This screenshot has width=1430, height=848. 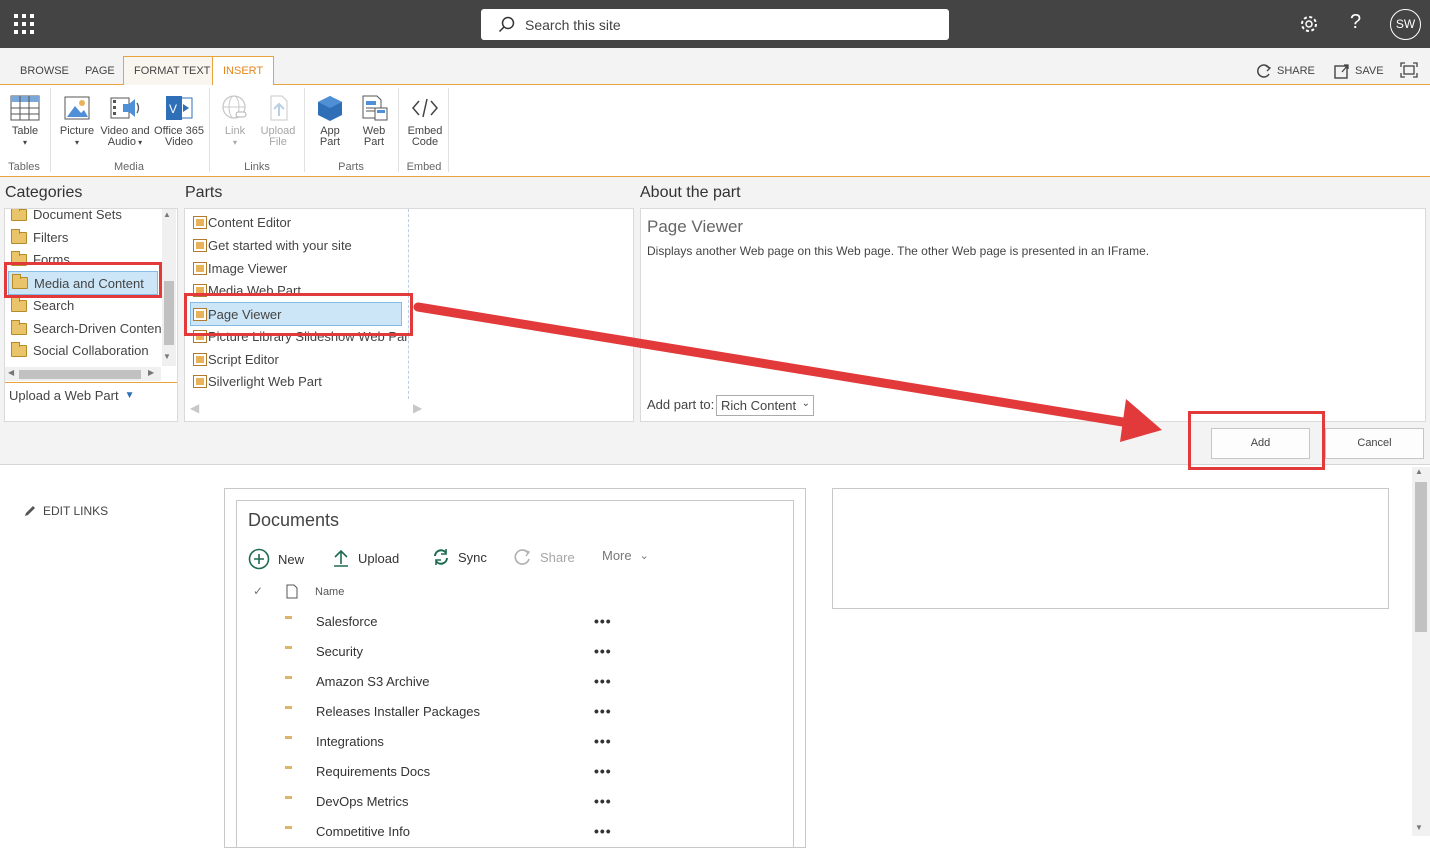 I want to click on part-label: Script Editor, so click(x=243, y=359).